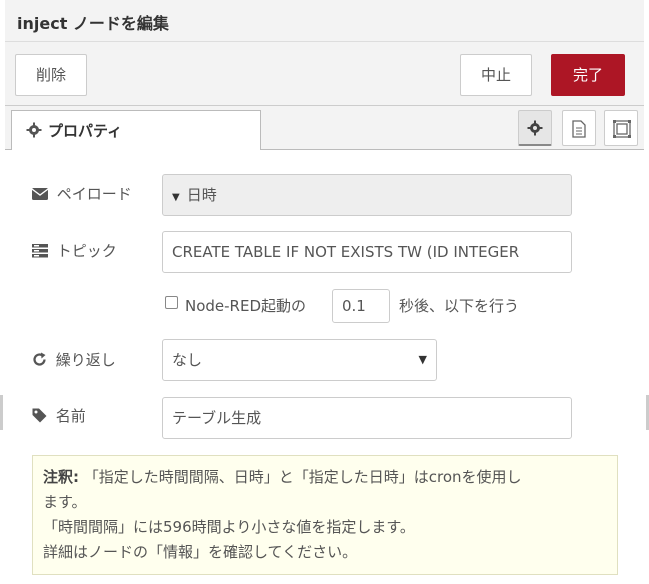  What do you see at coordinates (246, 306) in the screenshot?
I see `inject-once-prefix: Node-RED起動の` at bounding box center [246, 306].